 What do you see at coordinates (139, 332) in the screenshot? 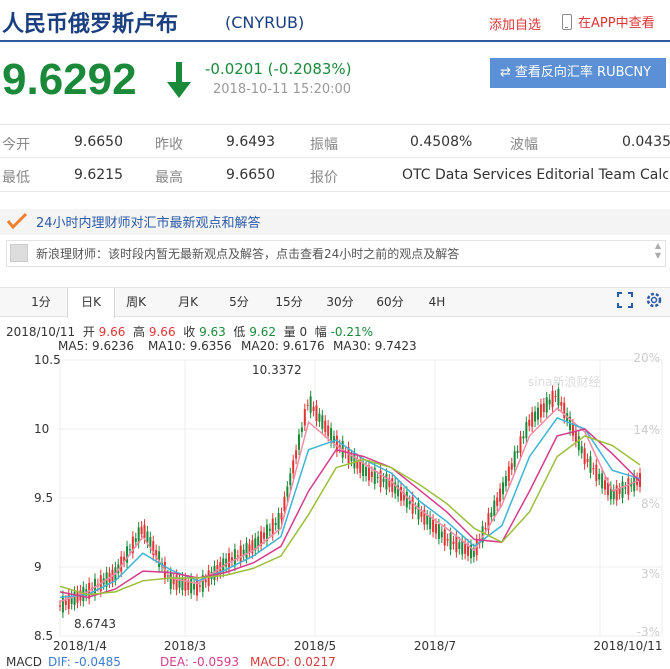
I see `high-label: 高` at bounding box center [139, 332].